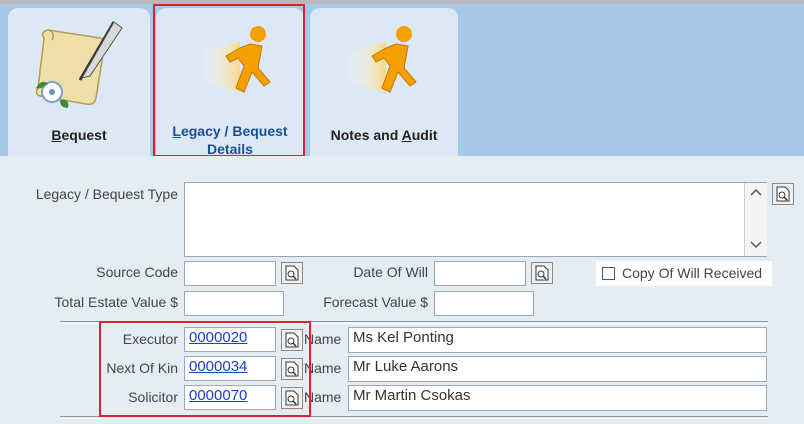  I want to click on date-of-will-field, so click(480, 273).